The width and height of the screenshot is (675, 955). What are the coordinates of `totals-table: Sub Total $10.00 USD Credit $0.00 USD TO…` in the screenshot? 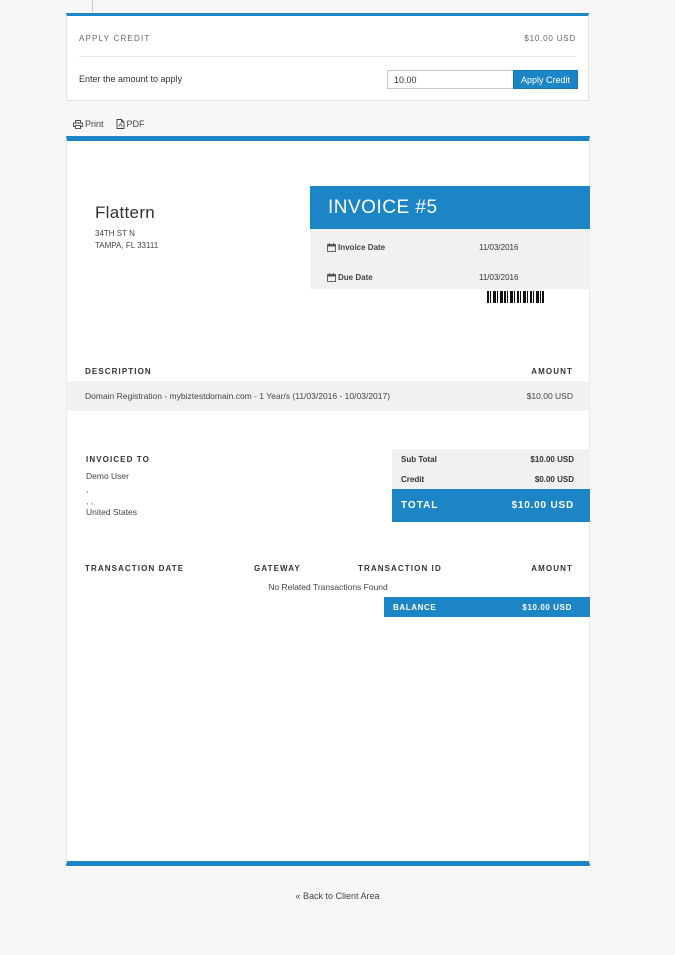 It's located at (491, 485).